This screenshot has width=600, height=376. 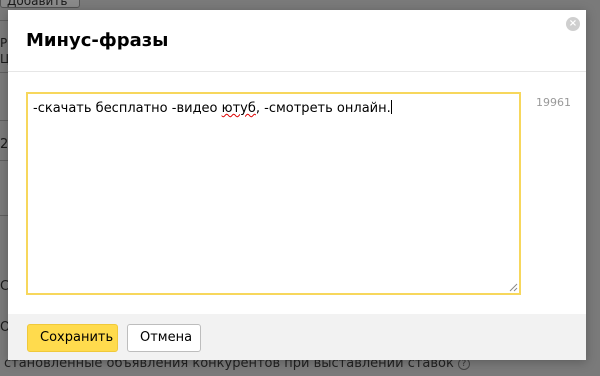 What do you see at coordinates (97, 40) in the screenshot?
I see `dialog-title: Минус-фразы` at bounding box center [97, 40].